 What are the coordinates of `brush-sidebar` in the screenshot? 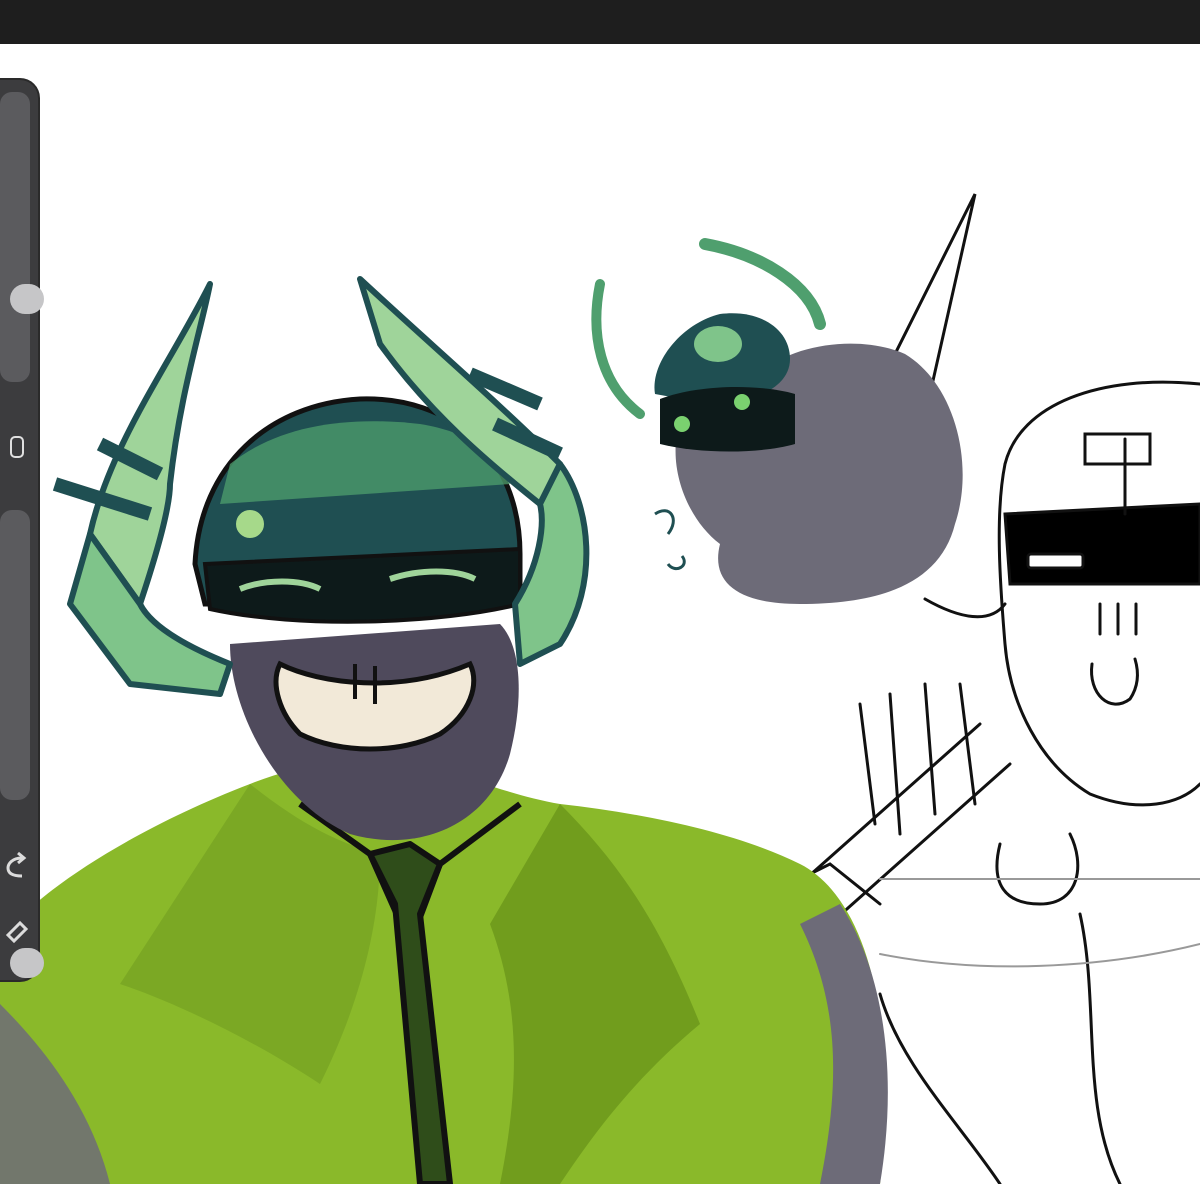 It's located at (22, 530).